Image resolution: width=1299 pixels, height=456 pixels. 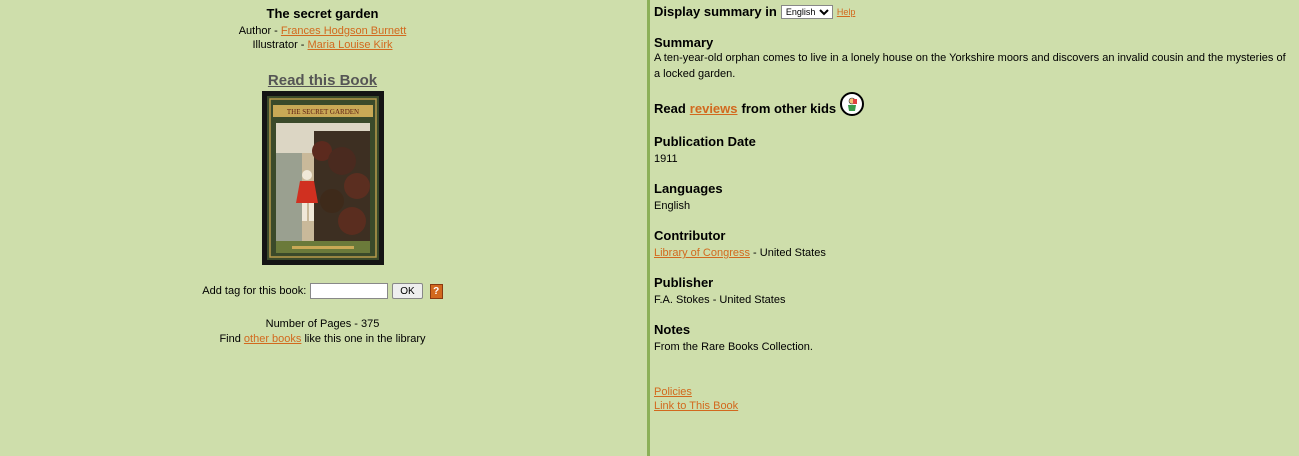 I want to click on language-select: English, so click(x=806, y=11).